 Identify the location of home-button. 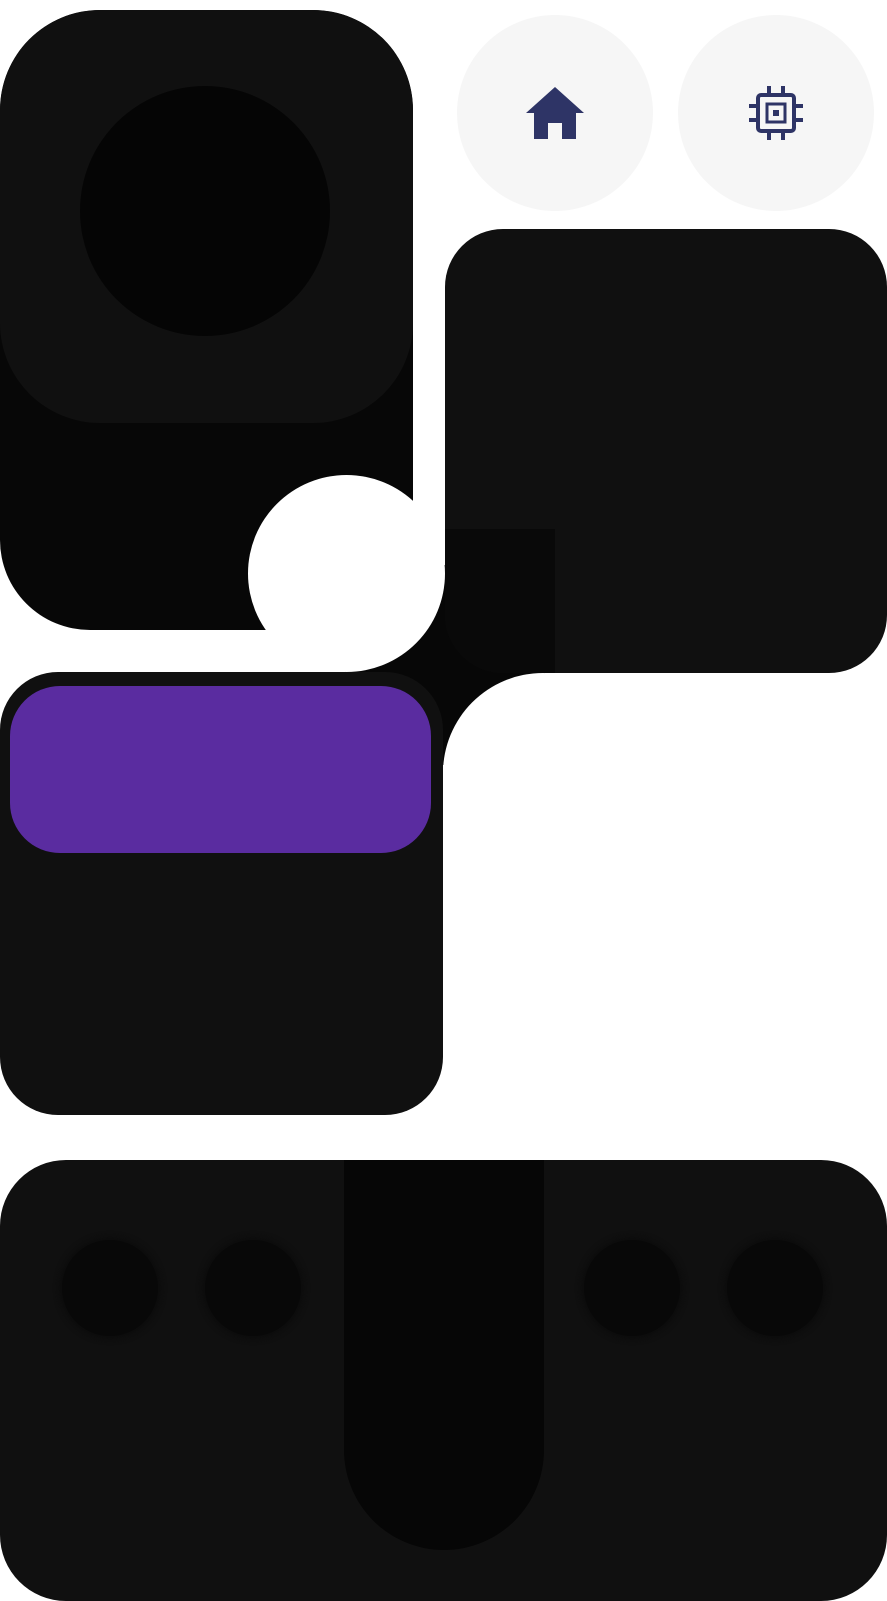
(555, 113).